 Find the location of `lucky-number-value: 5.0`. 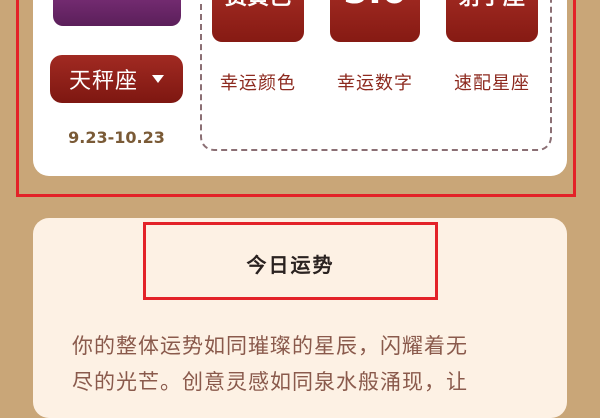

lucky-number-value: 5.0 is located at coordinates (375, 6).